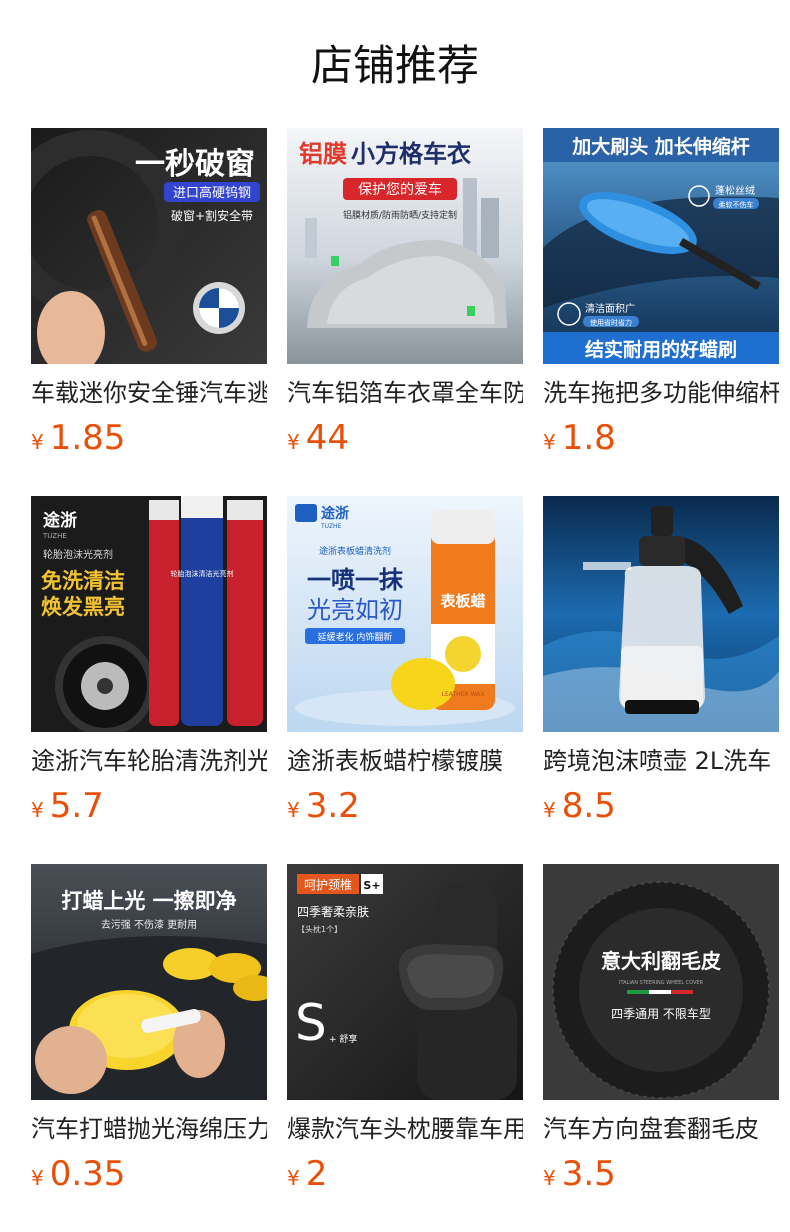 The height and width of the screenshot is (1232, 790). What do you see at coordinates (661, 349) in the screenshot?
I see `svg-text: 结实耐用的好蜡刷` at bounding box center [661, 349].